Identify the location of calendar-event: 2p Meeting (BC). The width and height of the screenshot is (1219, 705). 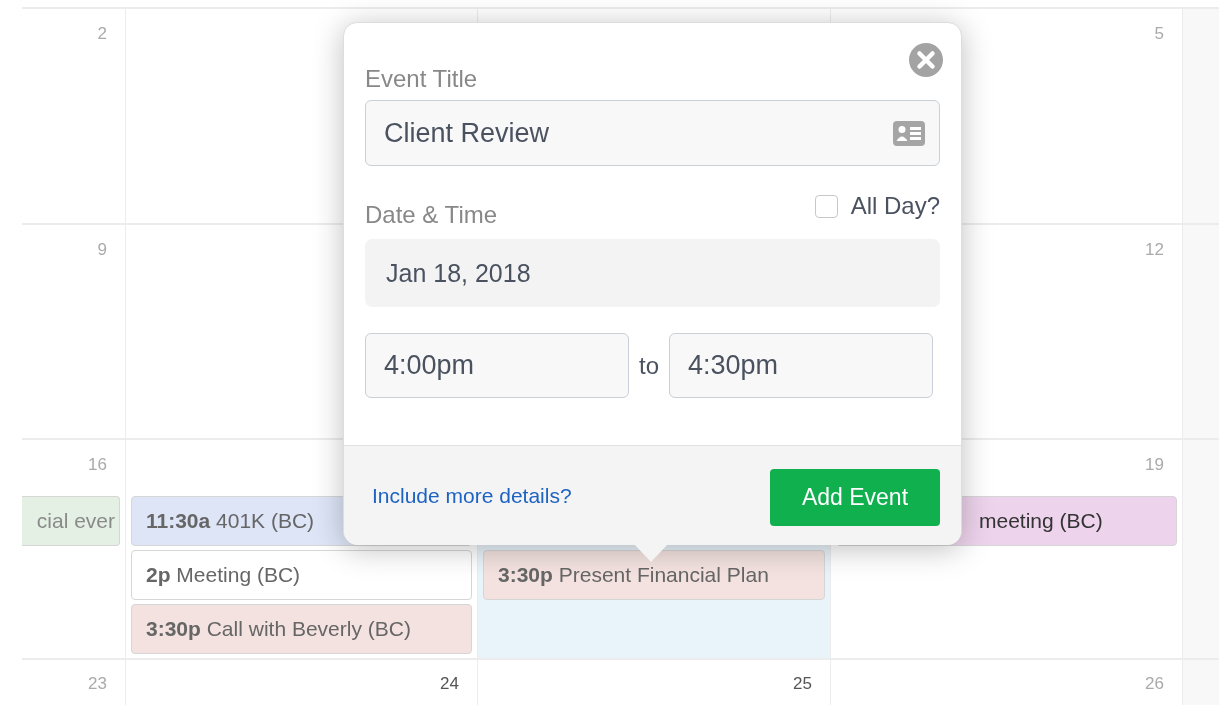
(301, 575).